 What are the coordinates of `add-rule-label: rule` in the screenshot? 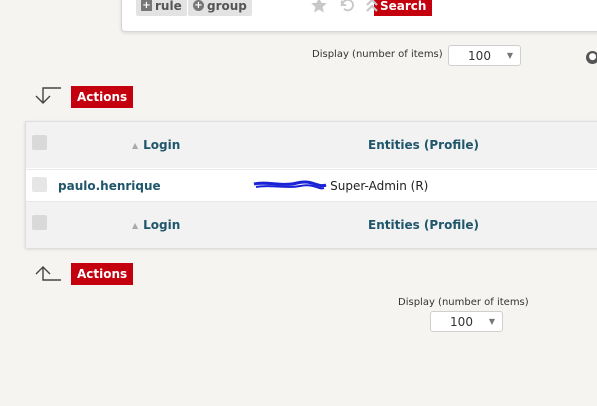 It's located at (168, 6).